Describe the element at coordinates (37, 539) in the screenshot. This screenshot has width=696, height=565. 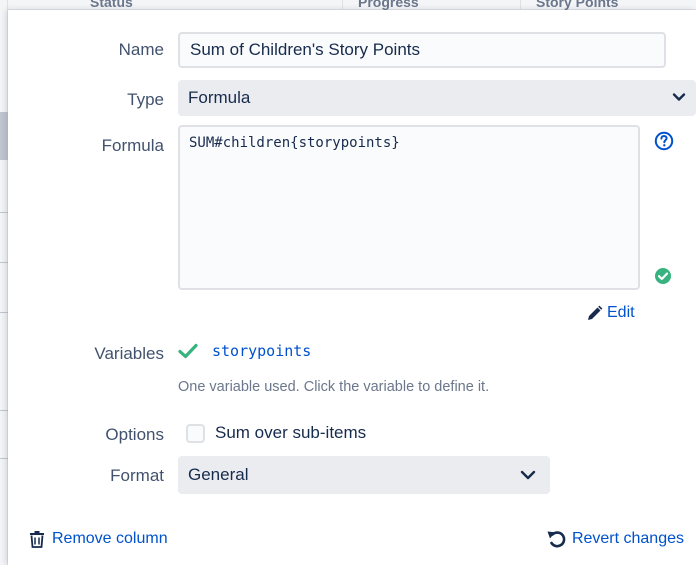
I see `trash-icon` at that location.